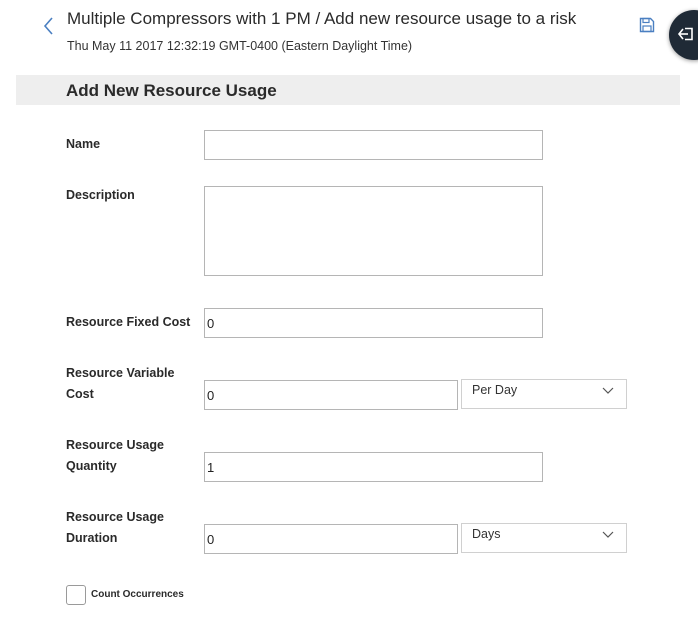 The height and width of the screenshot is (617, 698). I want to click on duration-label-line1: Resource Usage, so click(115, 517).